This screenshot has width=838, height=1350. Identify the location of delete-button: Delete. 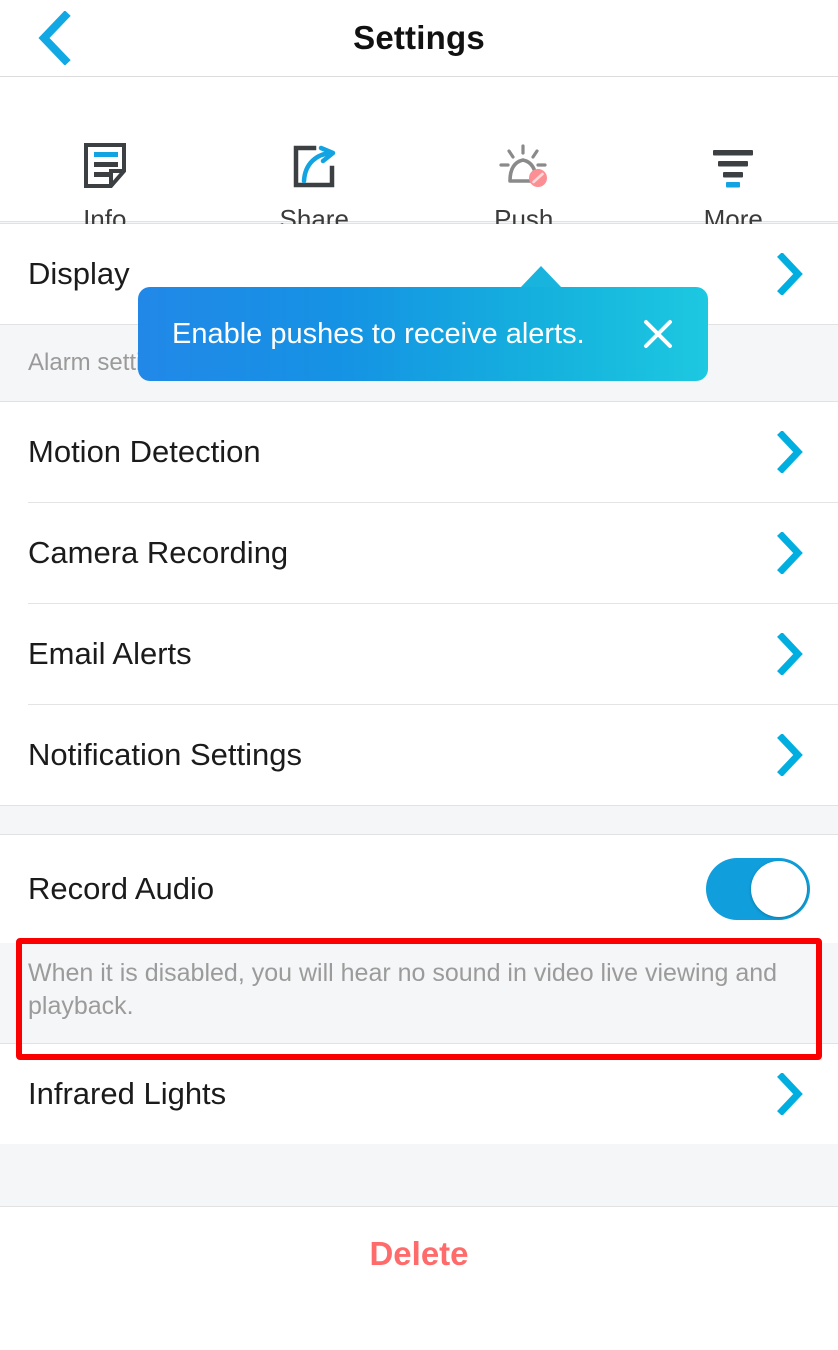
(418, 1254).